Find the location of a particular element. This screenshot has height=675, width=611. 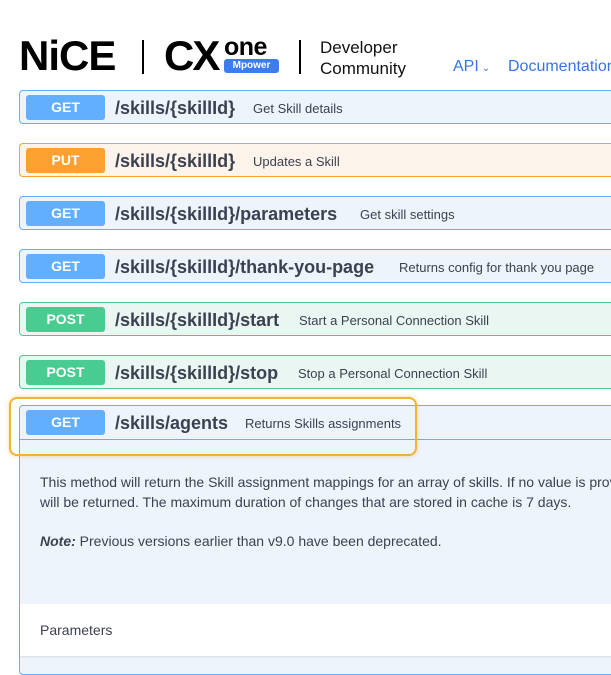

site-title: Developer Community is located at coordinates (363, 58).